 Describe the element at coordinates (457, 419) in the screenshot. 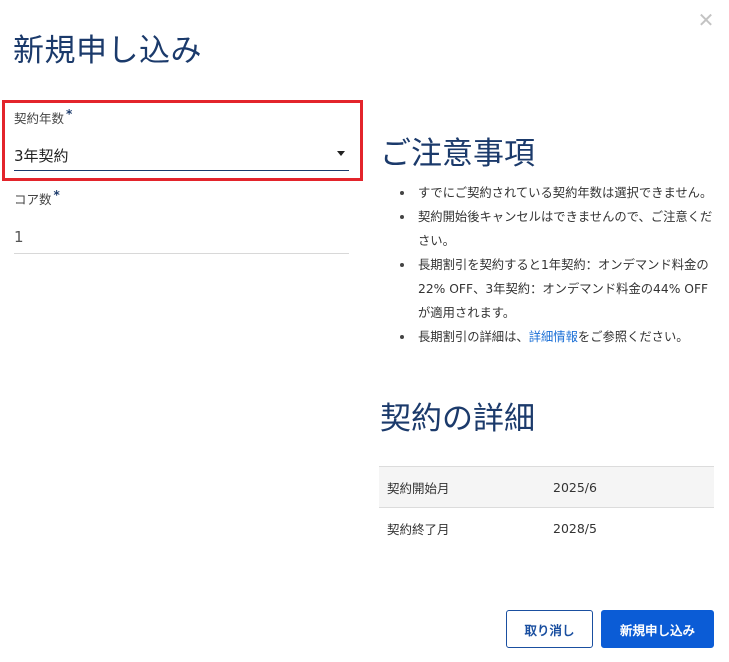

I see `details-title: 契約の詳細` at that location.